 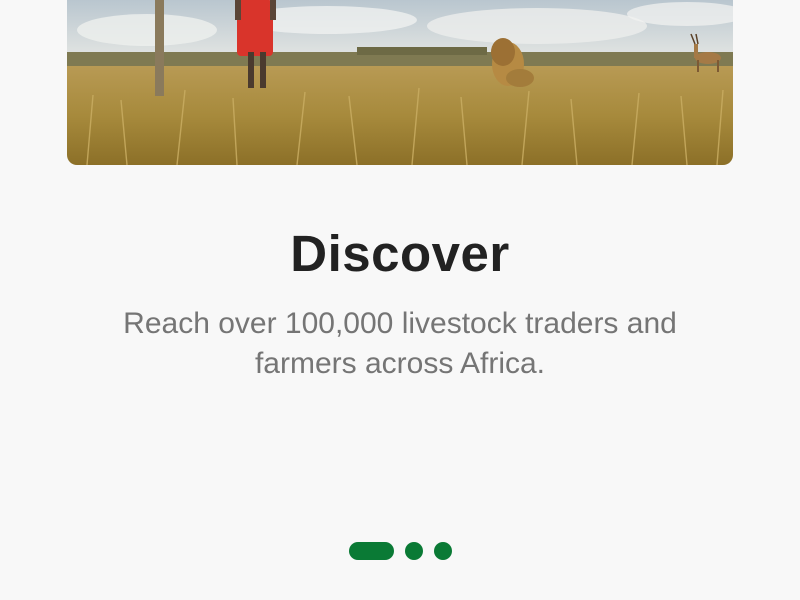 I want to click on onboarding-title: Discover, so click(x=400, y=253).